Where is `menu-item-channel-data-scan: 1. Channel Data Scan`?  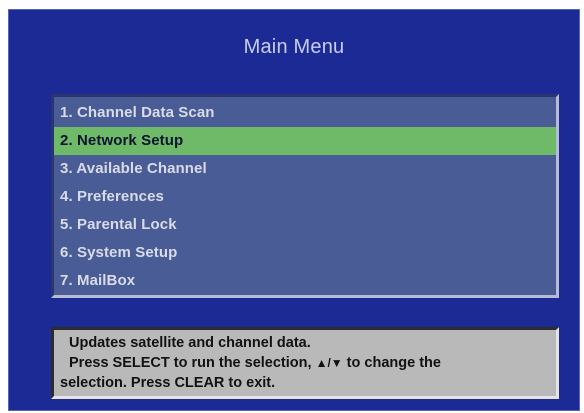
menu-item-channel-data-scan: 1. Channel Data Scan is located at coordinates (305, 113).